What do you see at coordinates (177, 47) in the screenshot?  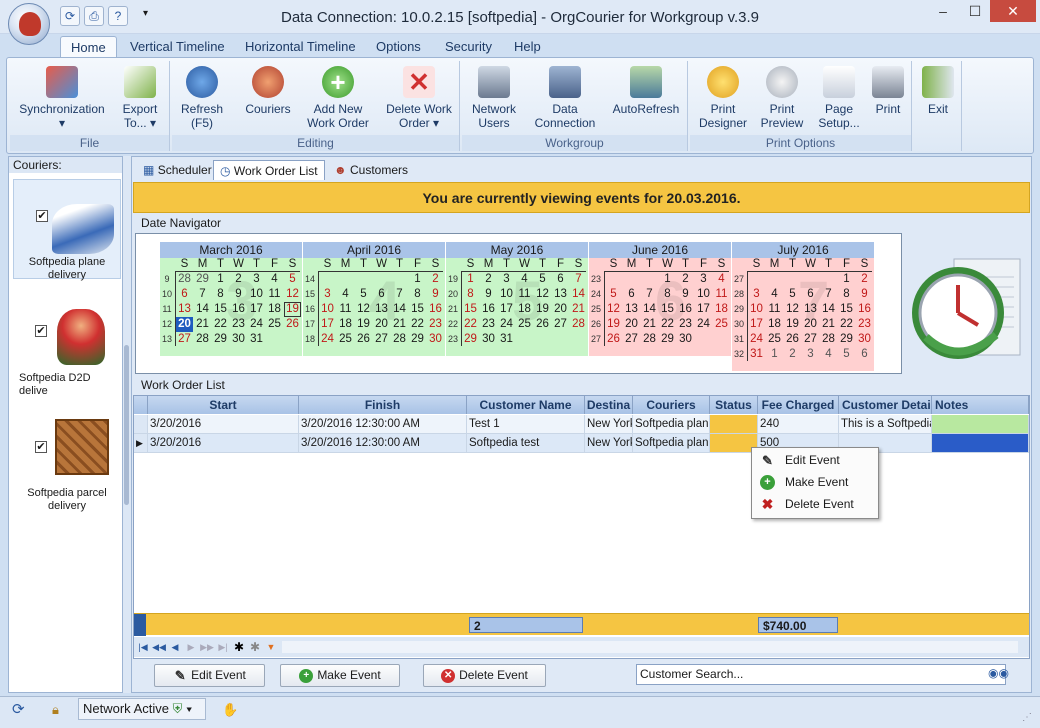 I see `tab-vertical-timeline: Vertical Timeline` at bounding box center [177, 47].